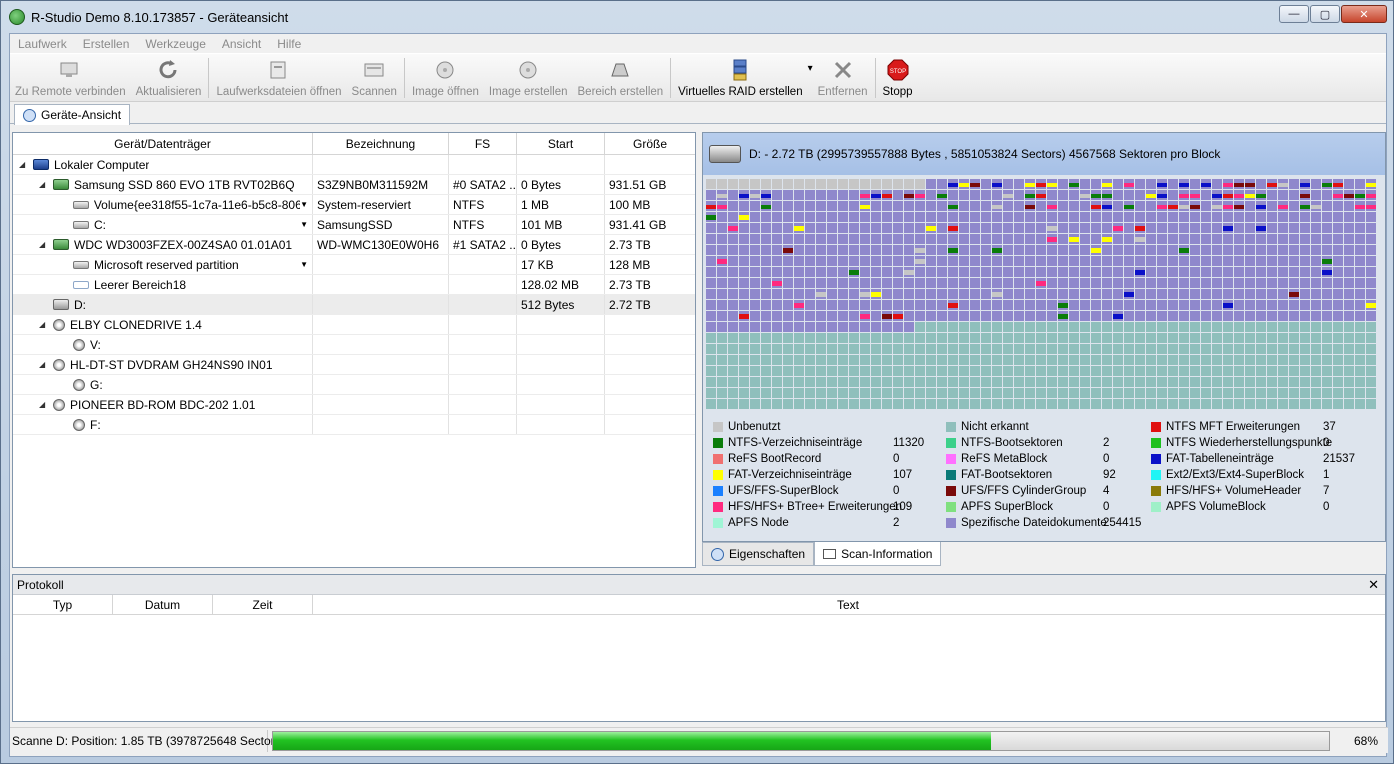 This screenshot has width=1394, height=764. Describe the element at coordinates (483, 364) in the screenshot. I see `device-fs` at that location.